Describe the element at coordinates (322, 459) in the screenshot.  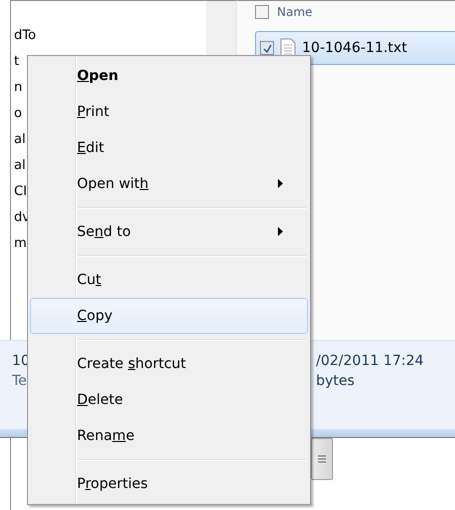
I see `scrollbar-thumb` at that location.